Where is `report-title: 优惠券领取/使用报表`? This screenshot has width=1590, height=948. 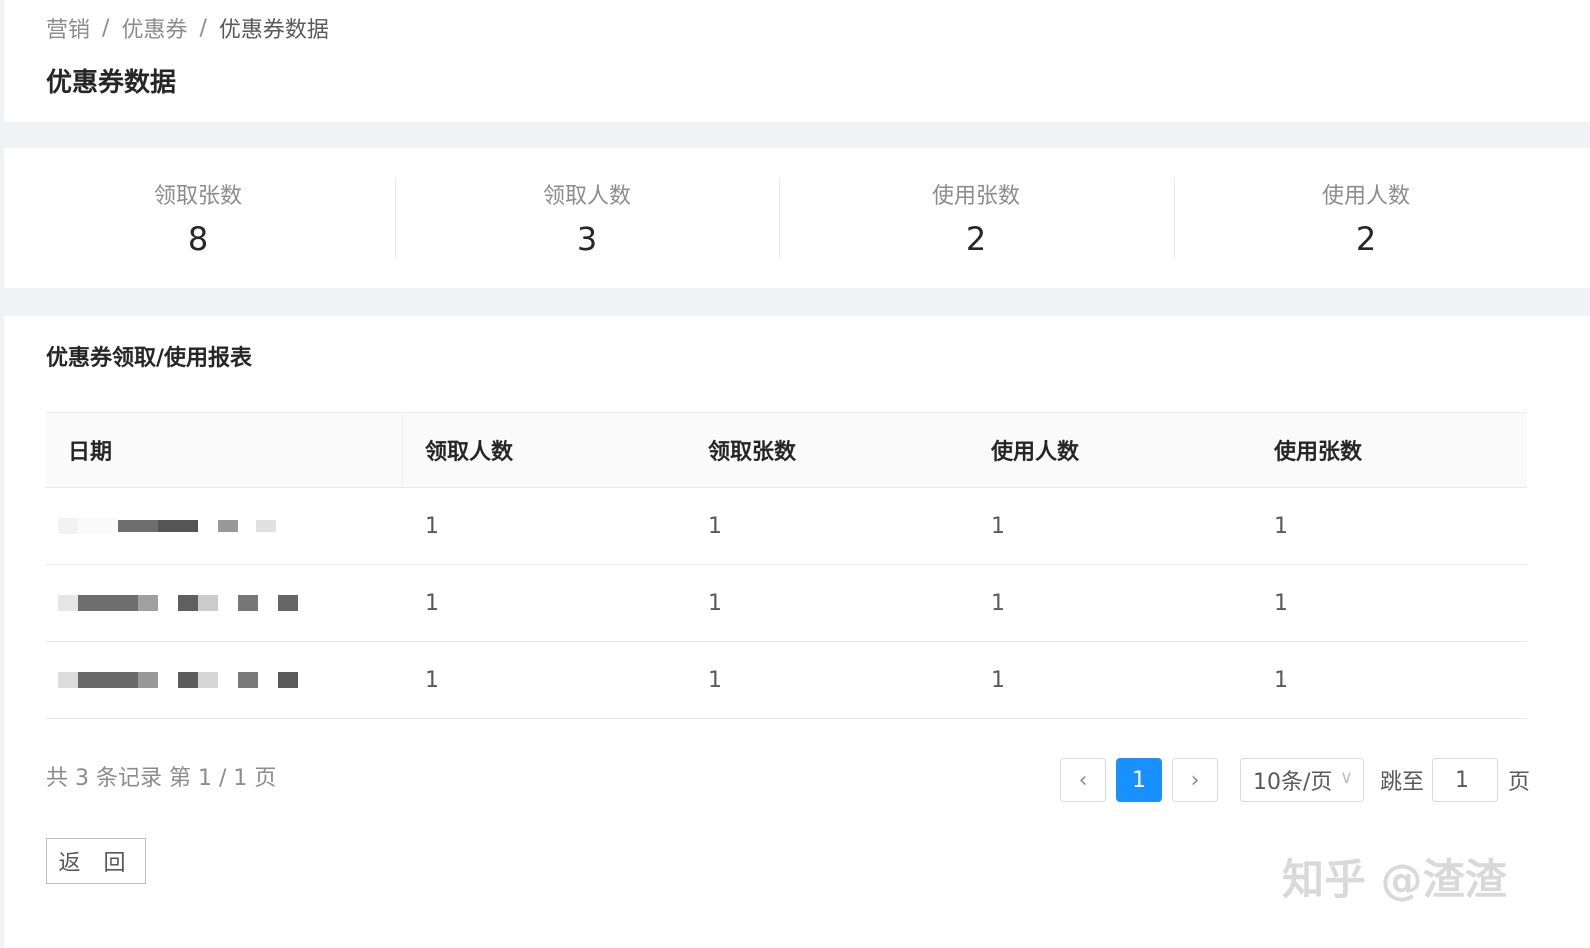 report-title: 优惠券领取/使用报表 is located at coordinates (149, 358).